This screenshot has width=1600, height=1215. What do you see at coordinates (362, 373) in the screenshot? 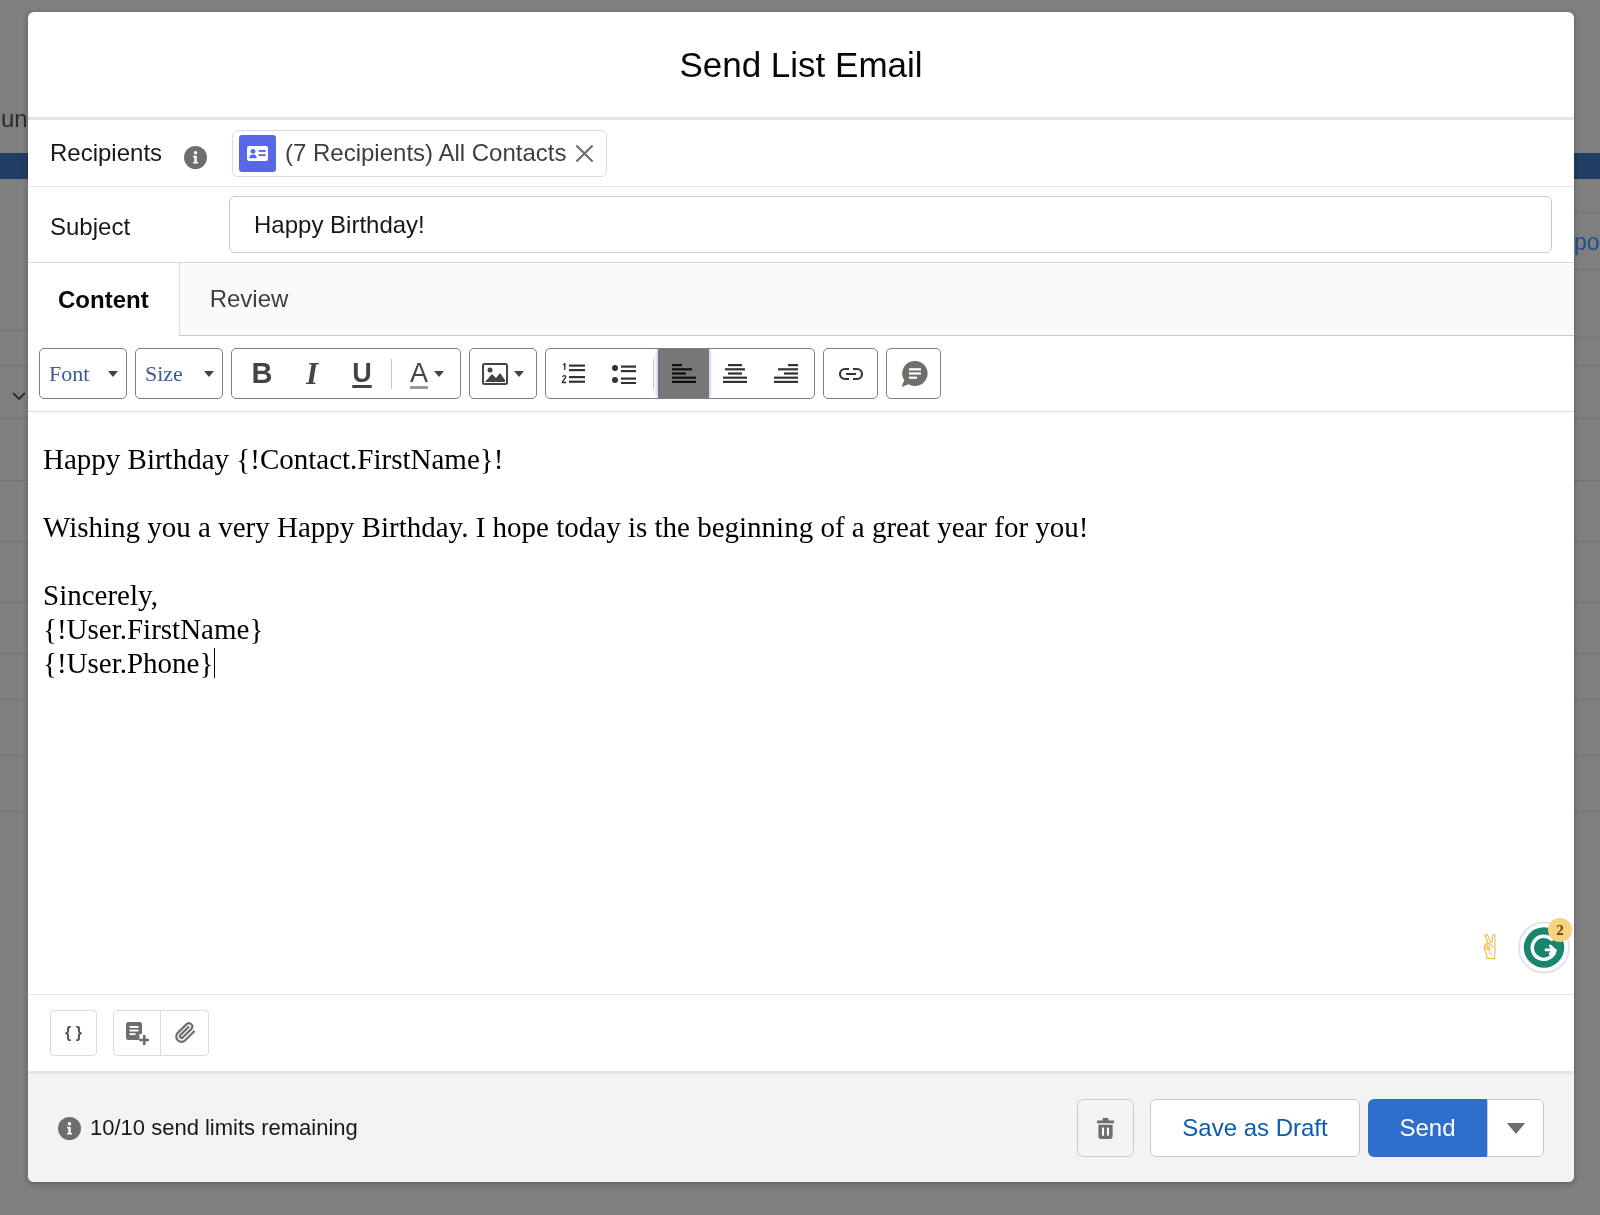
I see `underline-button: U` at bounding box center [362, 373].